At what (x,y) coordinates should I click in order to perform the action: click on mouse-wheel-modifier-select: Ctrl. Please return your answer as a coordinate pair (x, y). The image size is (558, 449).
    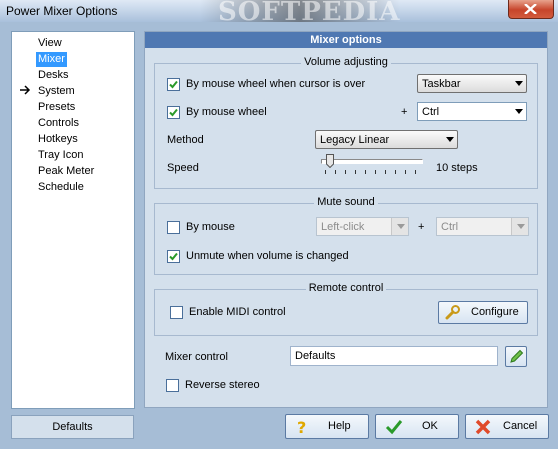
    Looking at the image, I should click on (472, 111).